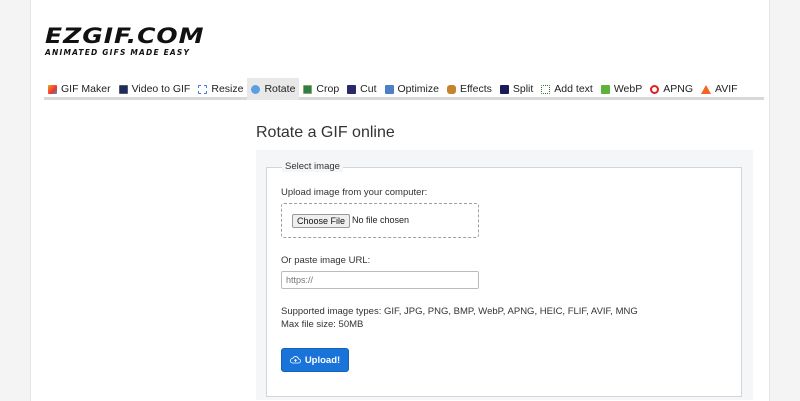 The width and height of the screenshot is (800, 401). I want to click on fieldset-legend: Select image, so click(312, 166).